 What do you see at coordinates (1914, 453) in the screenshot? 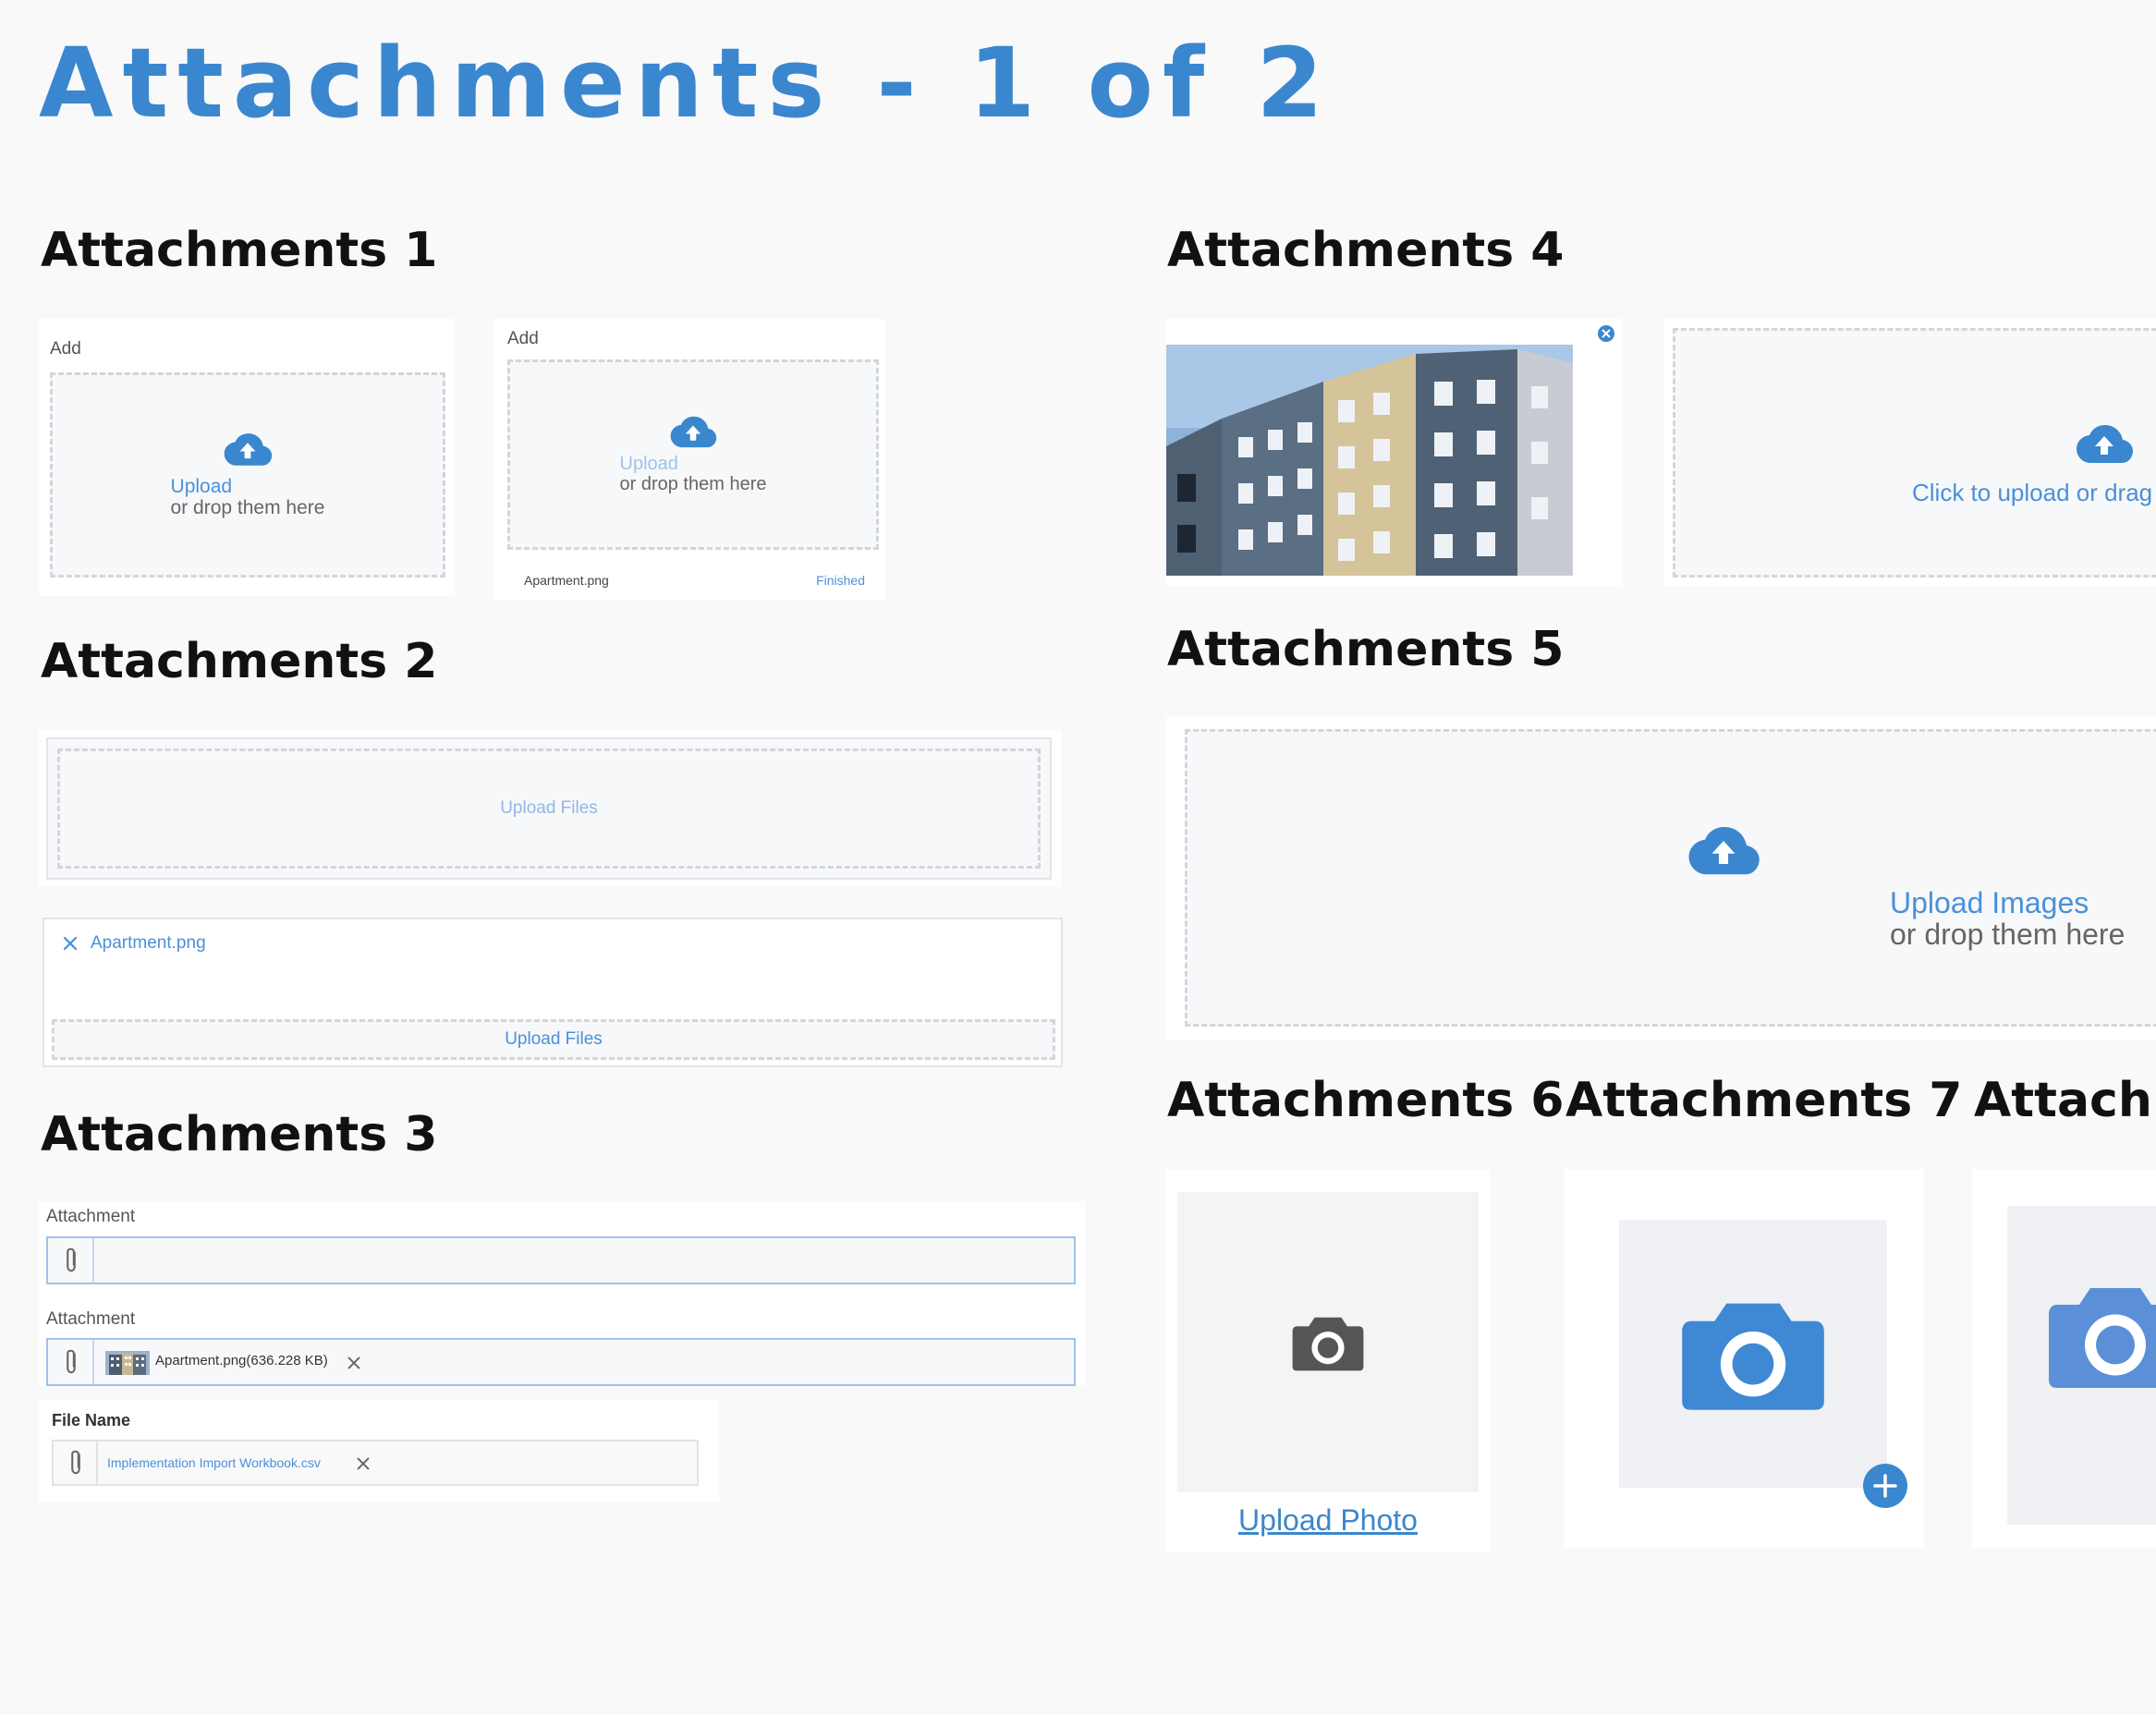
I see `click-upload-dropzone: Click to upload or drag a` at bounding box center [1914, 453].